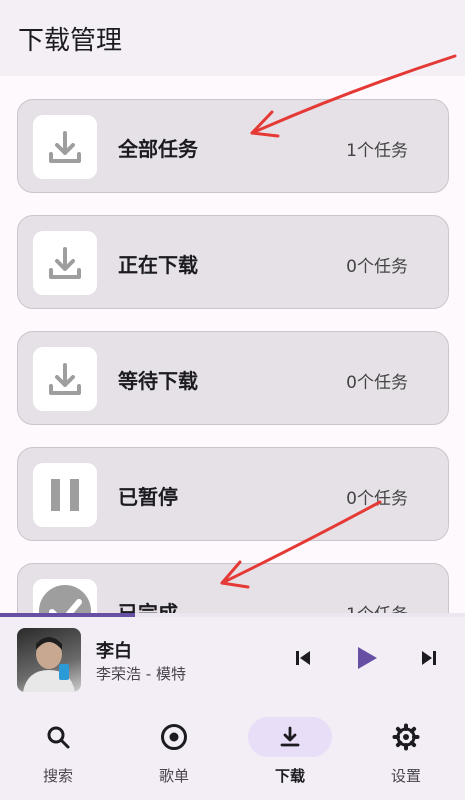 Image resolution: width=465 pixels, height=800 pixels. I want to click on nav-item-search: 搜索, so click(58, 751).